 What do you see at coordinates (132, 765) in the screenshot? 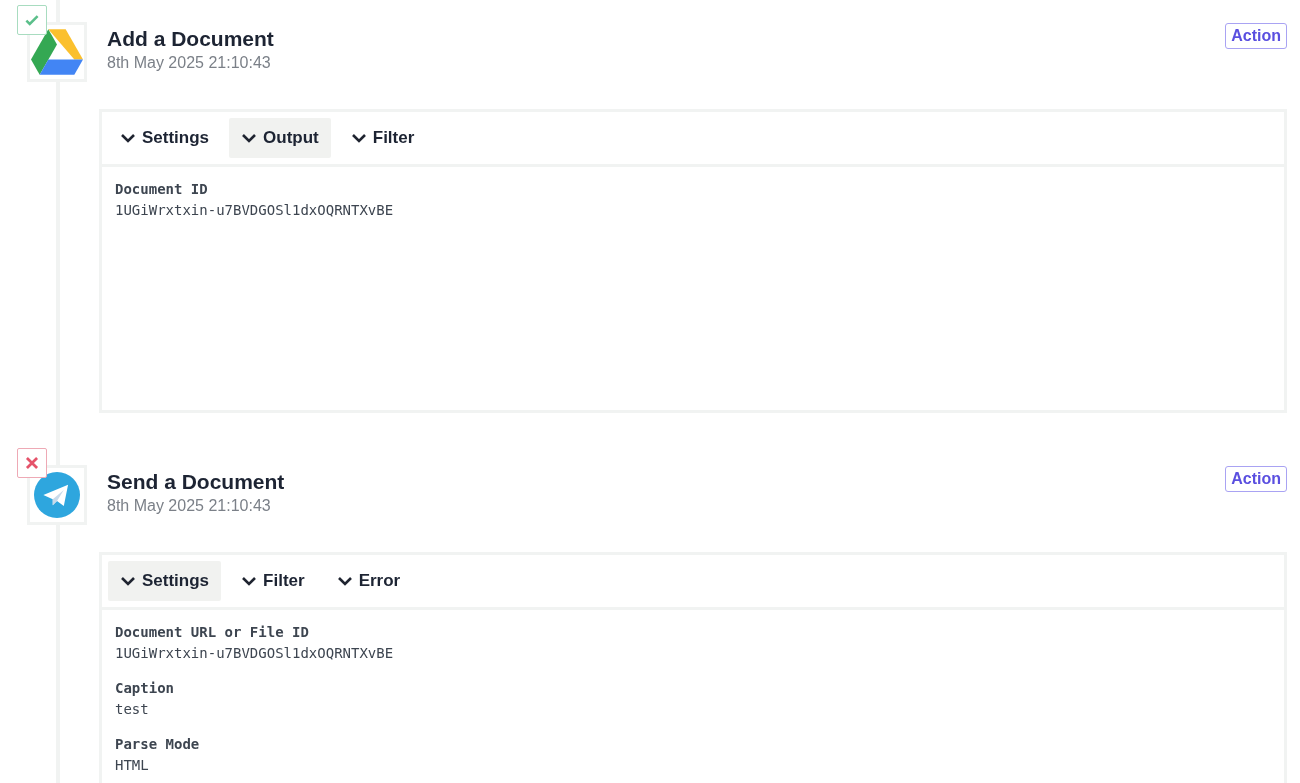
I see `field-value: HTML` at bounding box center [132, 765].